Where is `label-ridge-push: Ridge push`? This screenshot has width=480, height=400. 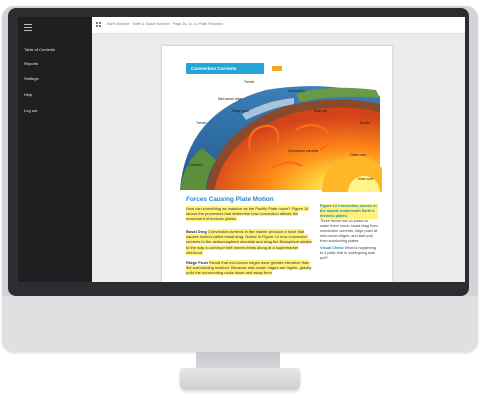
label-ridge-push: Ridge push is located at coordinates (240, 111).